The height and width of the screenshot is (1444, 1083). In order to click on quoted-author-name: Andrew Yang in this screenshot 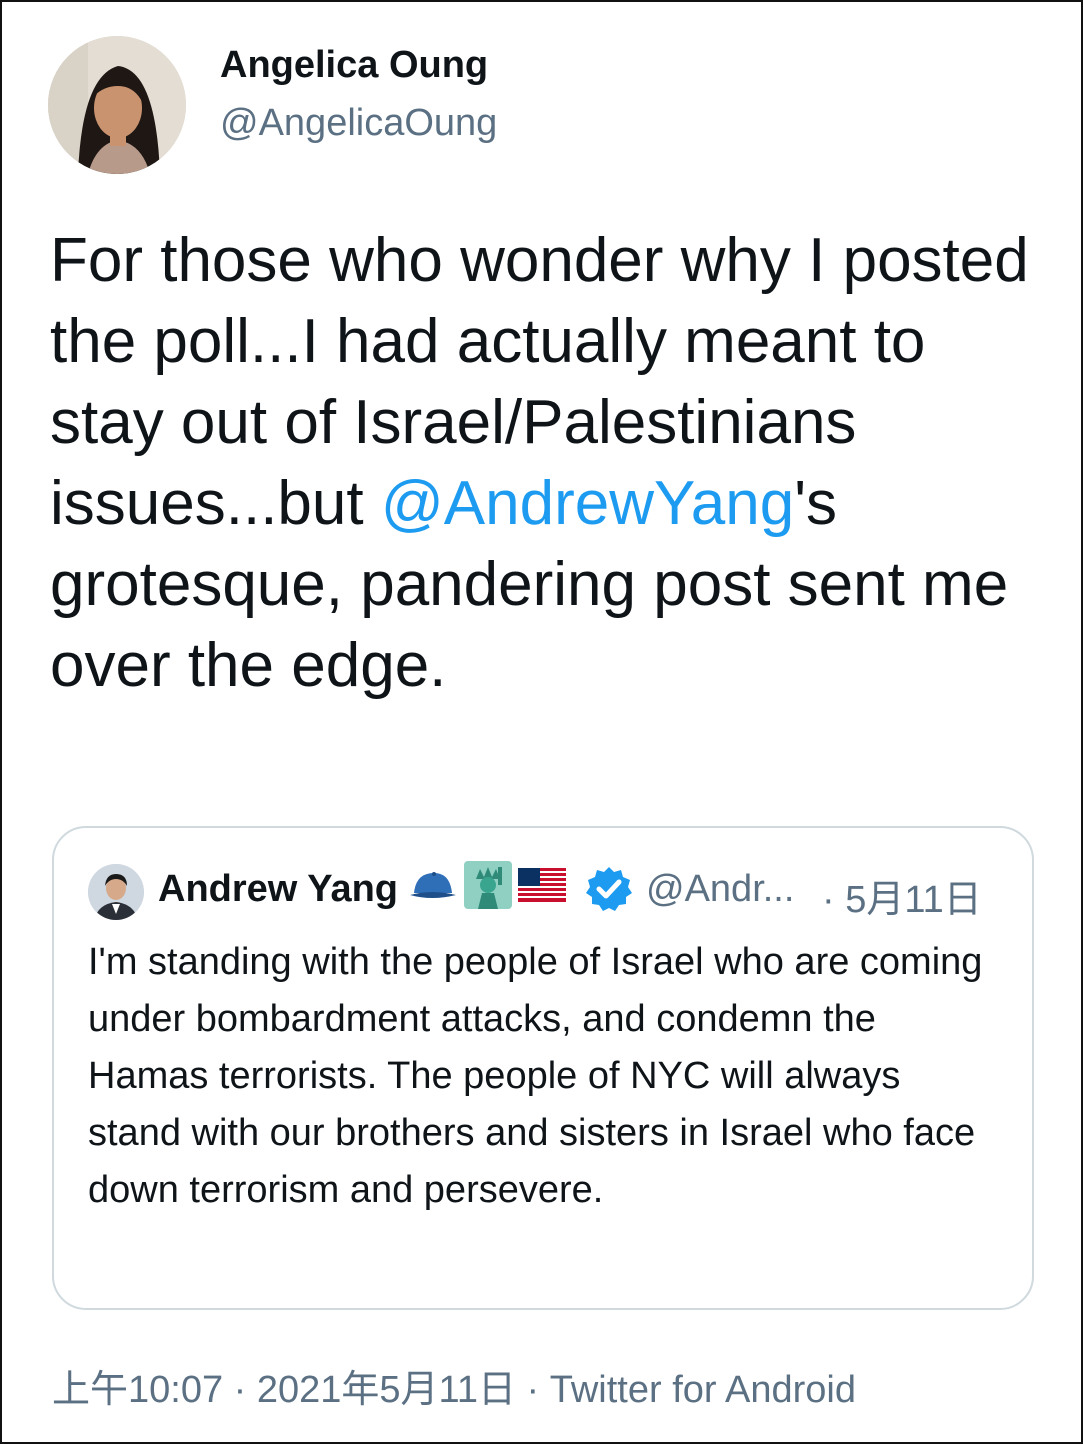, I will do `click(278, 889)`.